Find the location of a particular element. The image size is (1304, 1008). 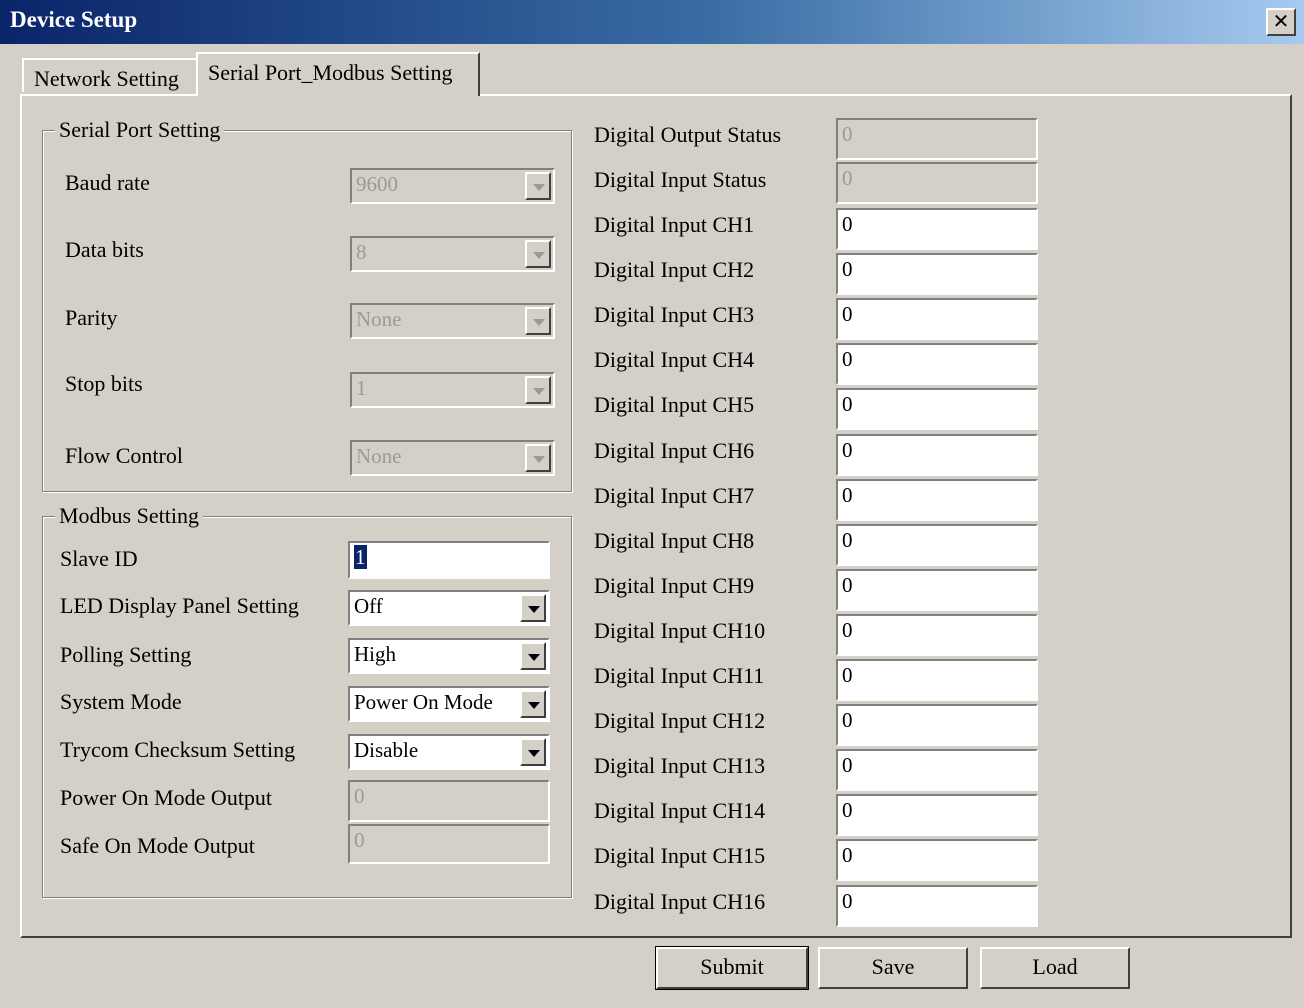

digital-input-ch7-label: Digital Input CH7 is located at coordinates (674, 495).